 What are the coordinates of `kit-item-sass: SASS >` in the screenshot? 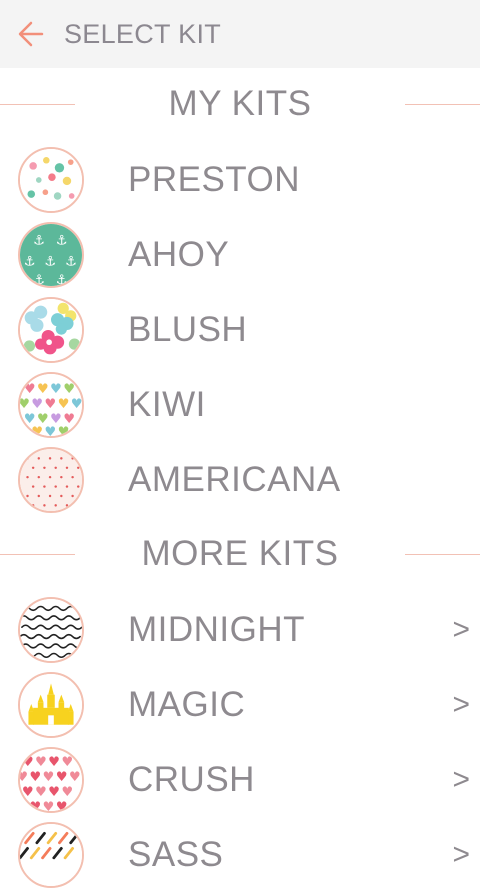 It's located at (240, 854).